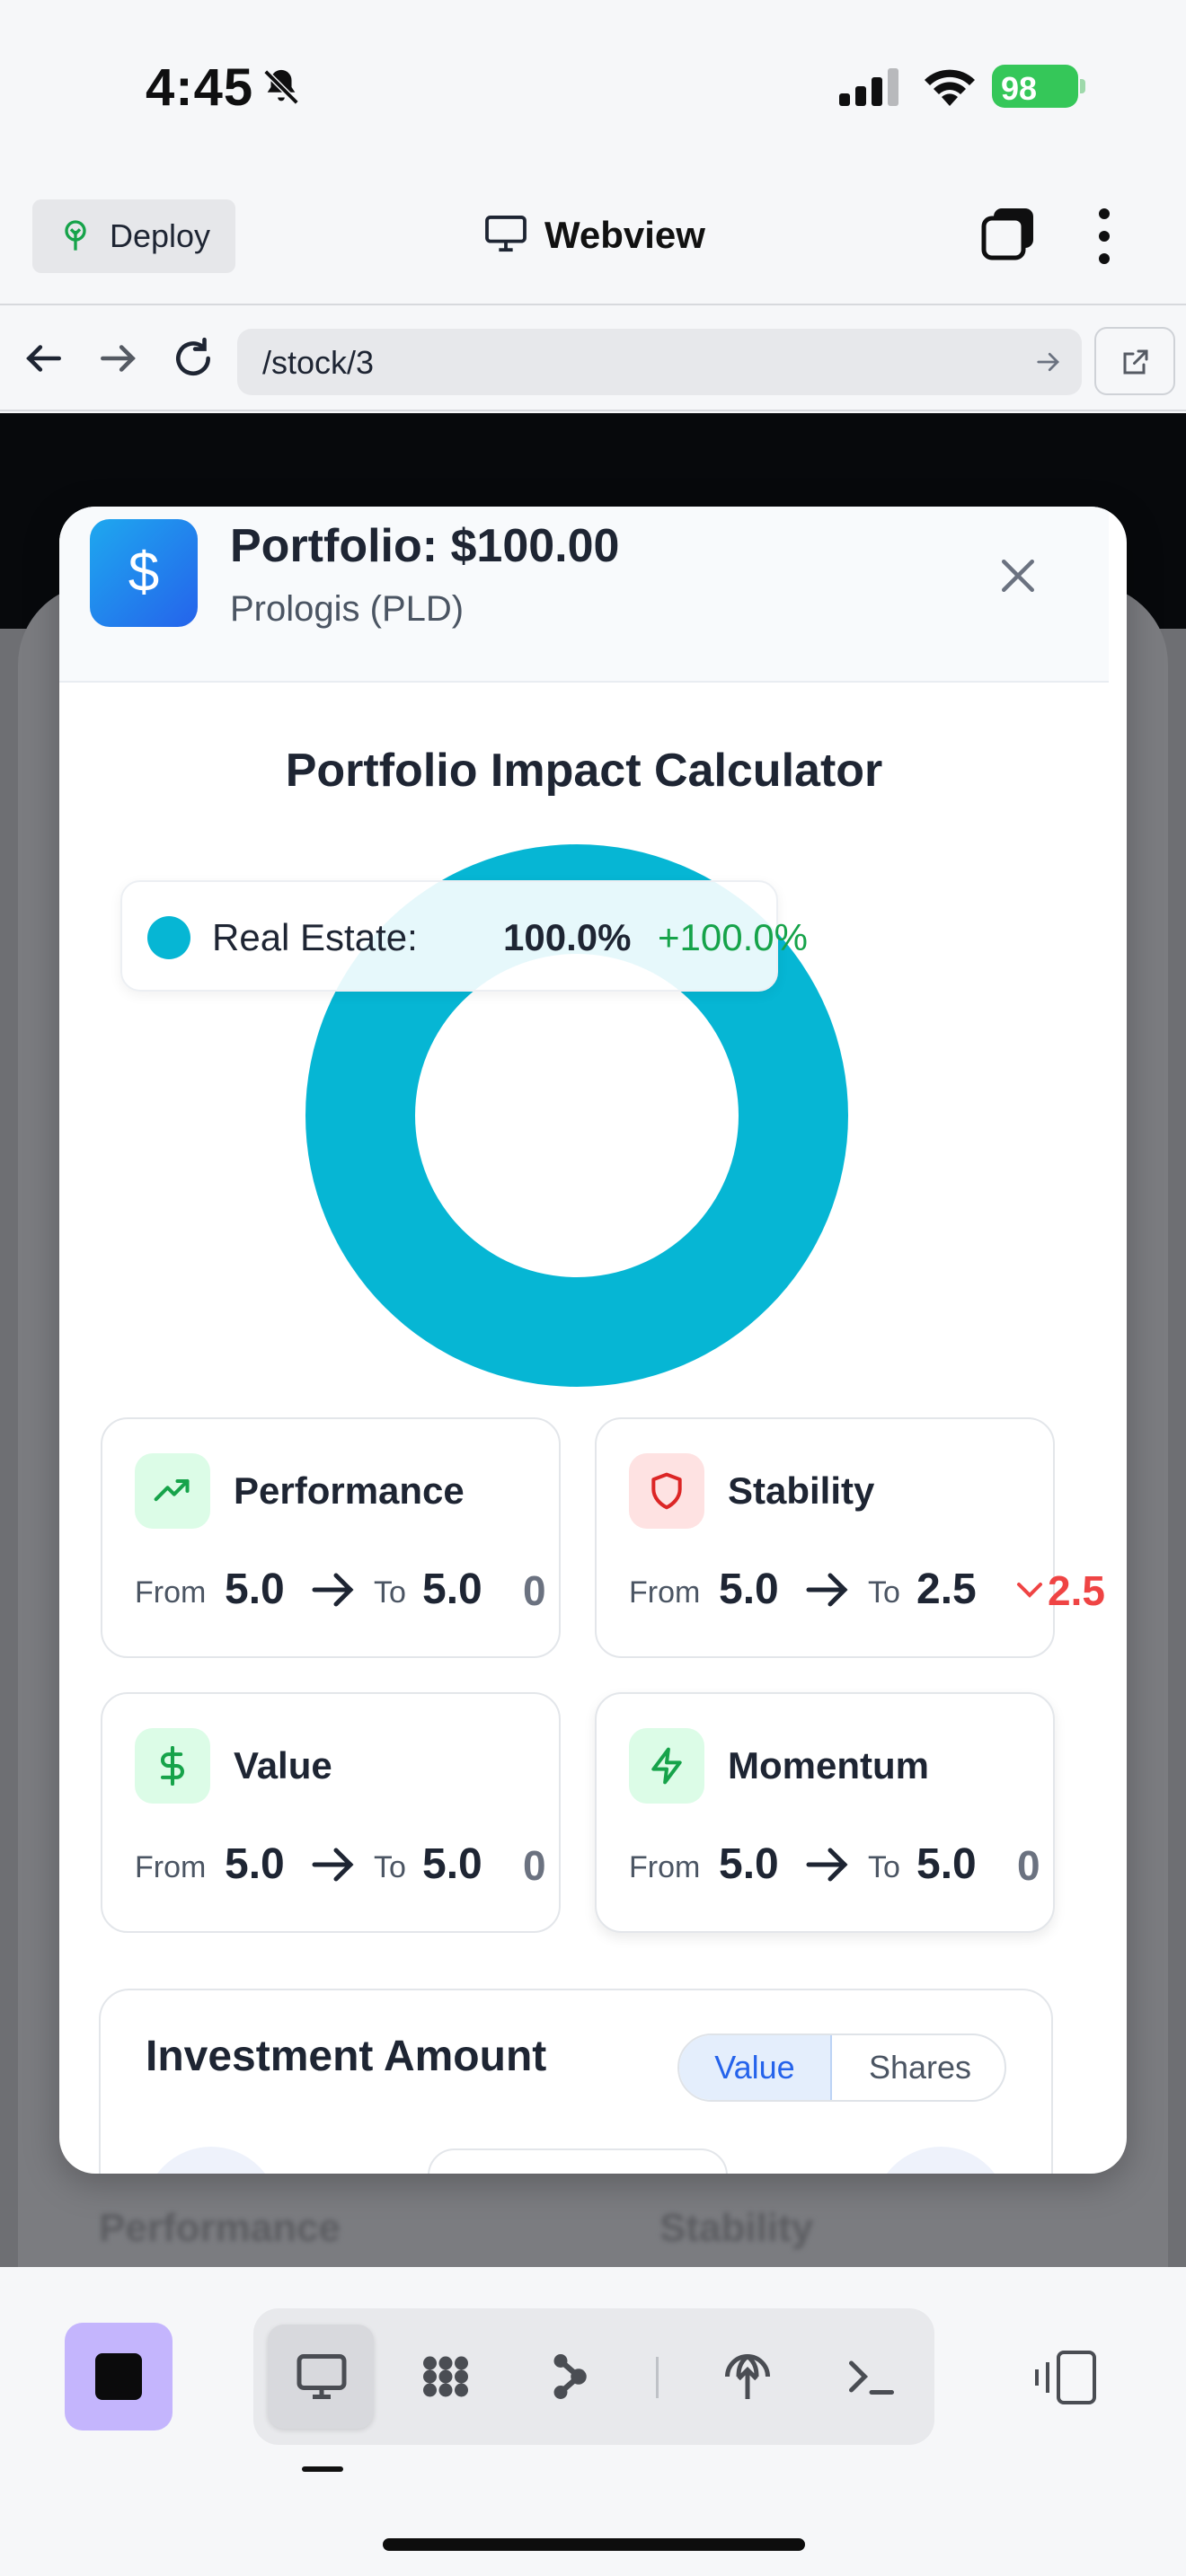 The width and height of the screenshot is (1186, 2576). What do you see at coordinates (160, 235) in the screenshot?
I see `deploy-label: Deploy` at bounding box center [160, 235].